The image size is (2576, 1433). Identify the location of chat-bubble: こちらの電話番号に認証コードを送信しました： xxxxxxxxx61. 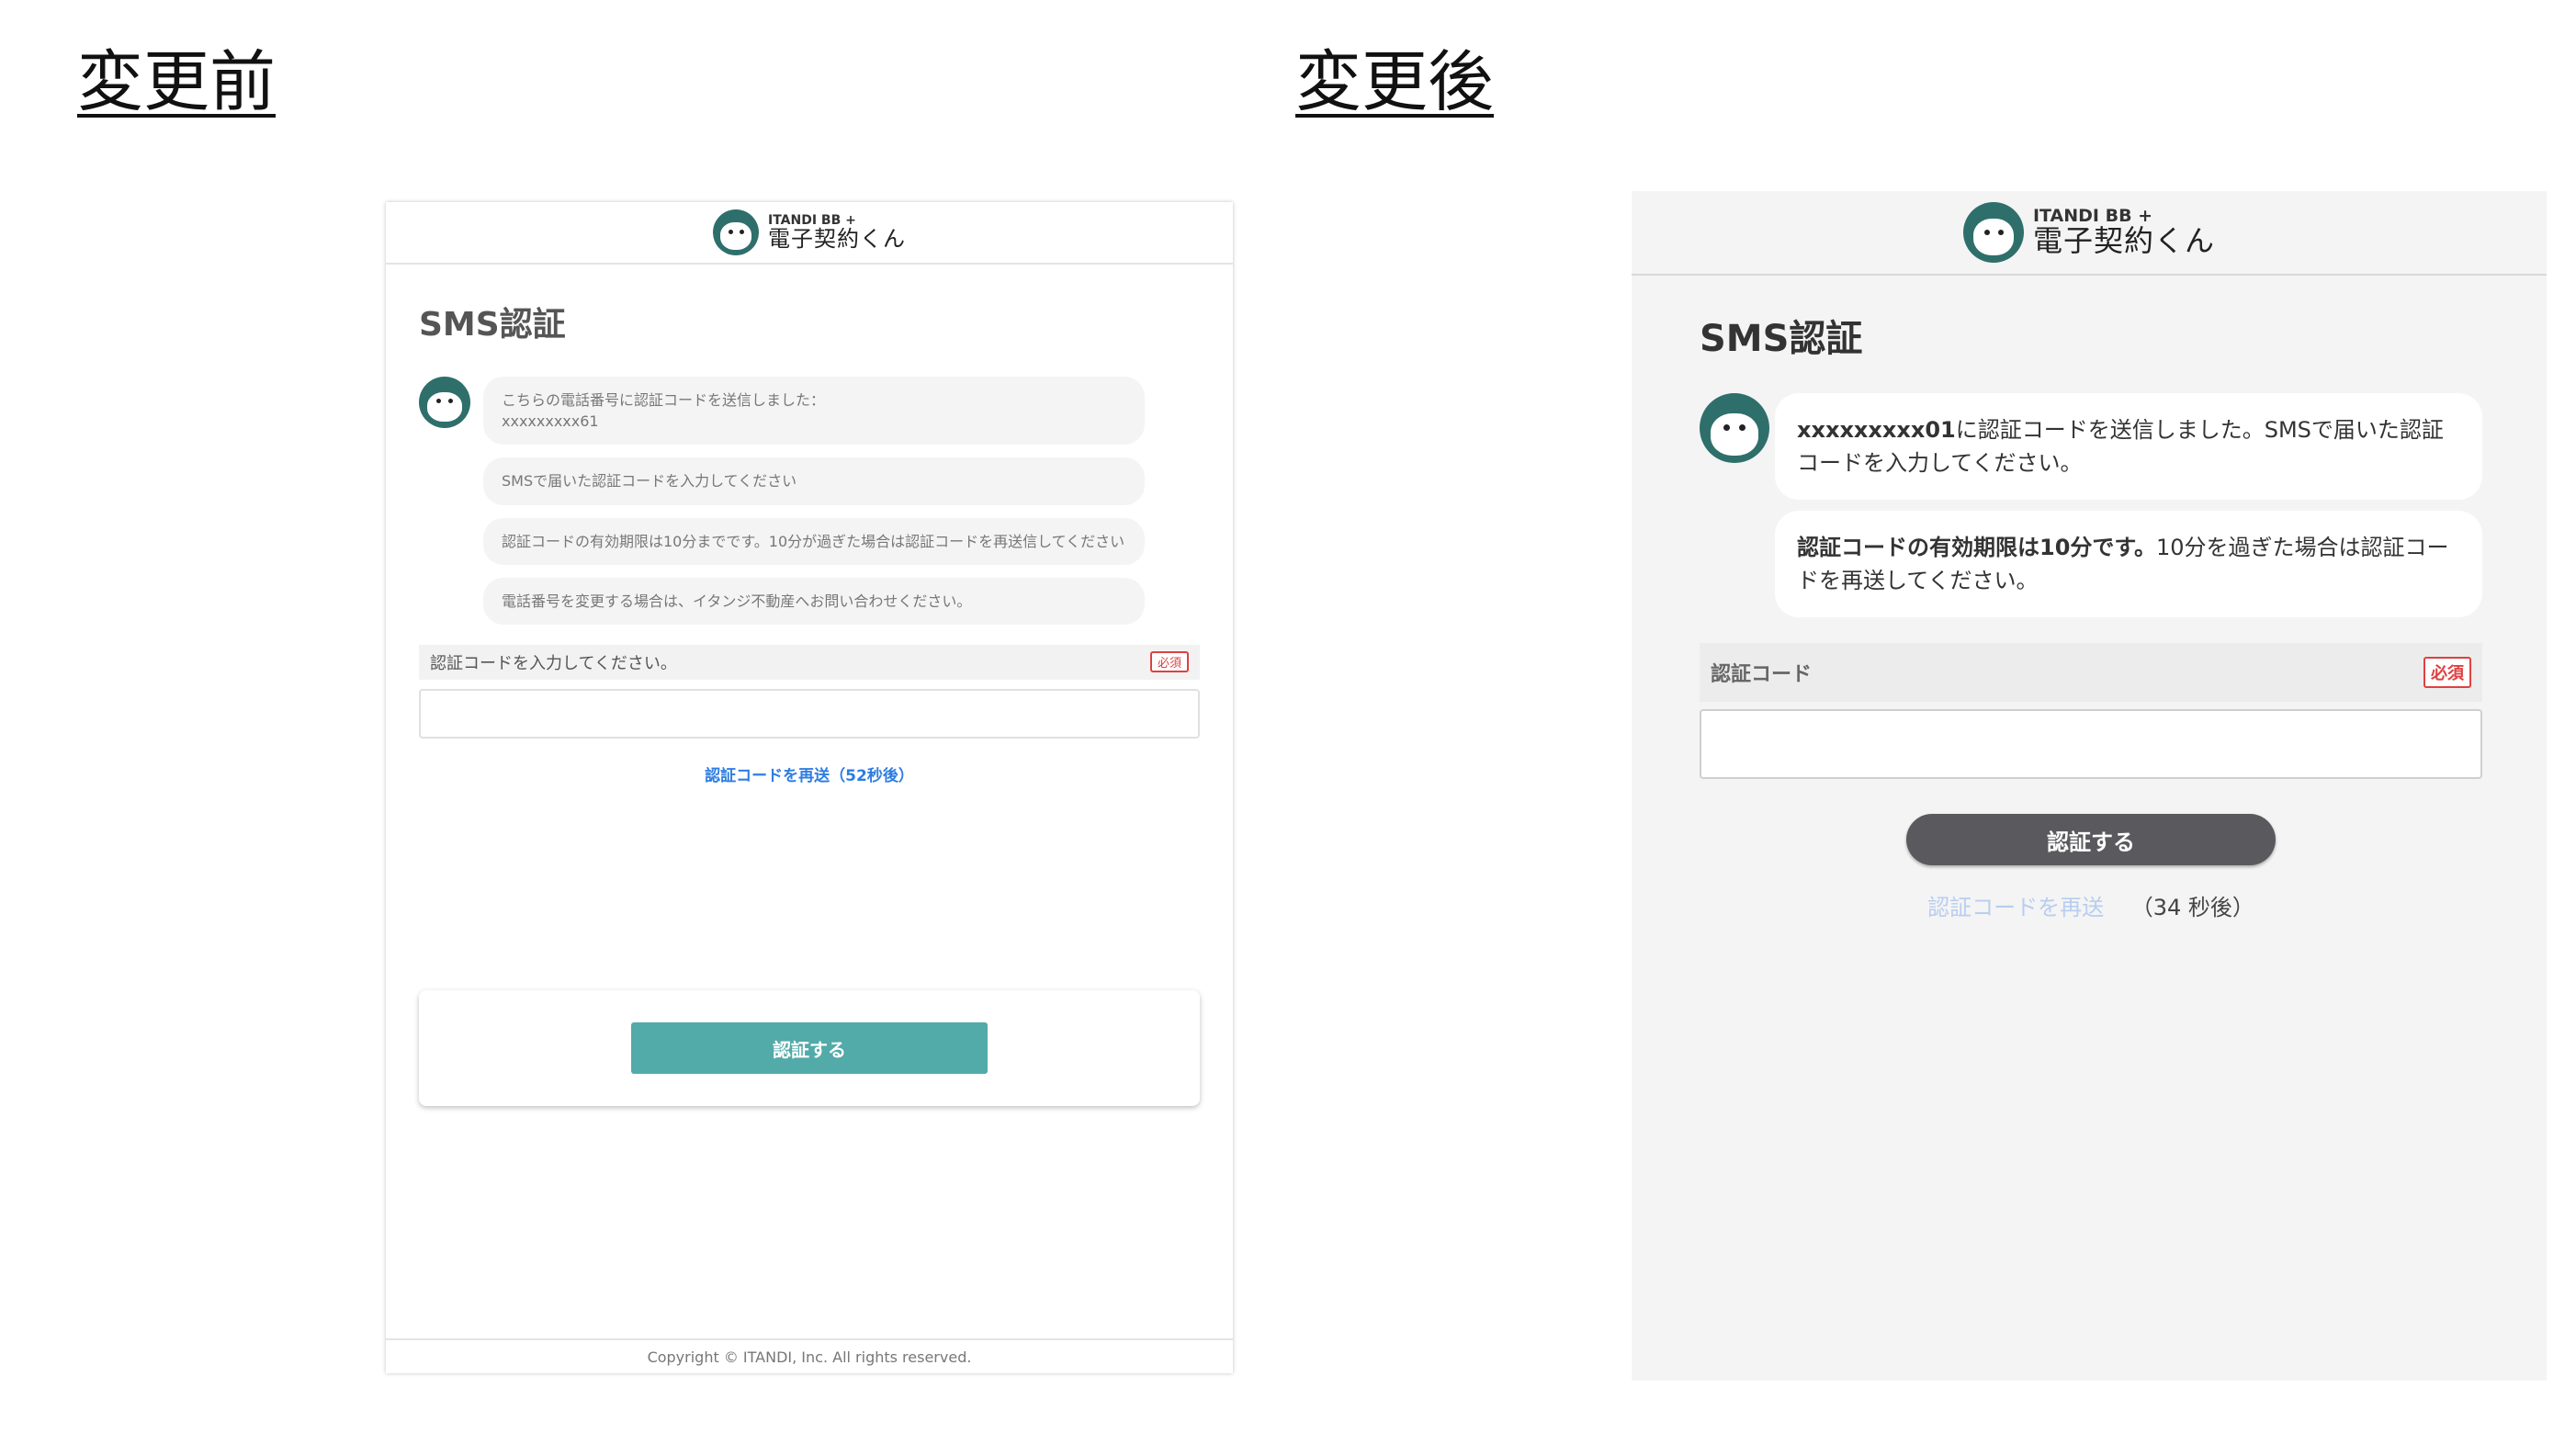
(814, 411).